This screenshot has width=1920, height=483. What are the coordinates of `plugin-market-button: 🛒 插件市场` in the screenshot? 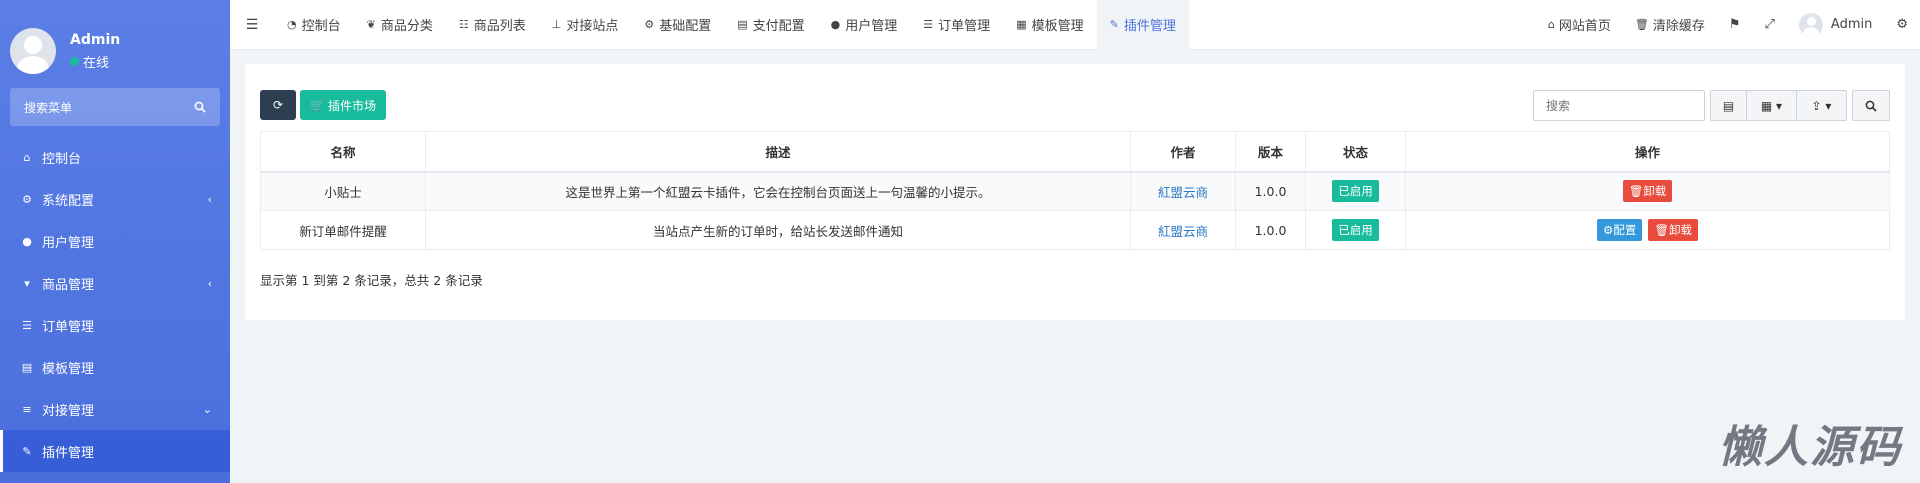 It's located at (343, 105).